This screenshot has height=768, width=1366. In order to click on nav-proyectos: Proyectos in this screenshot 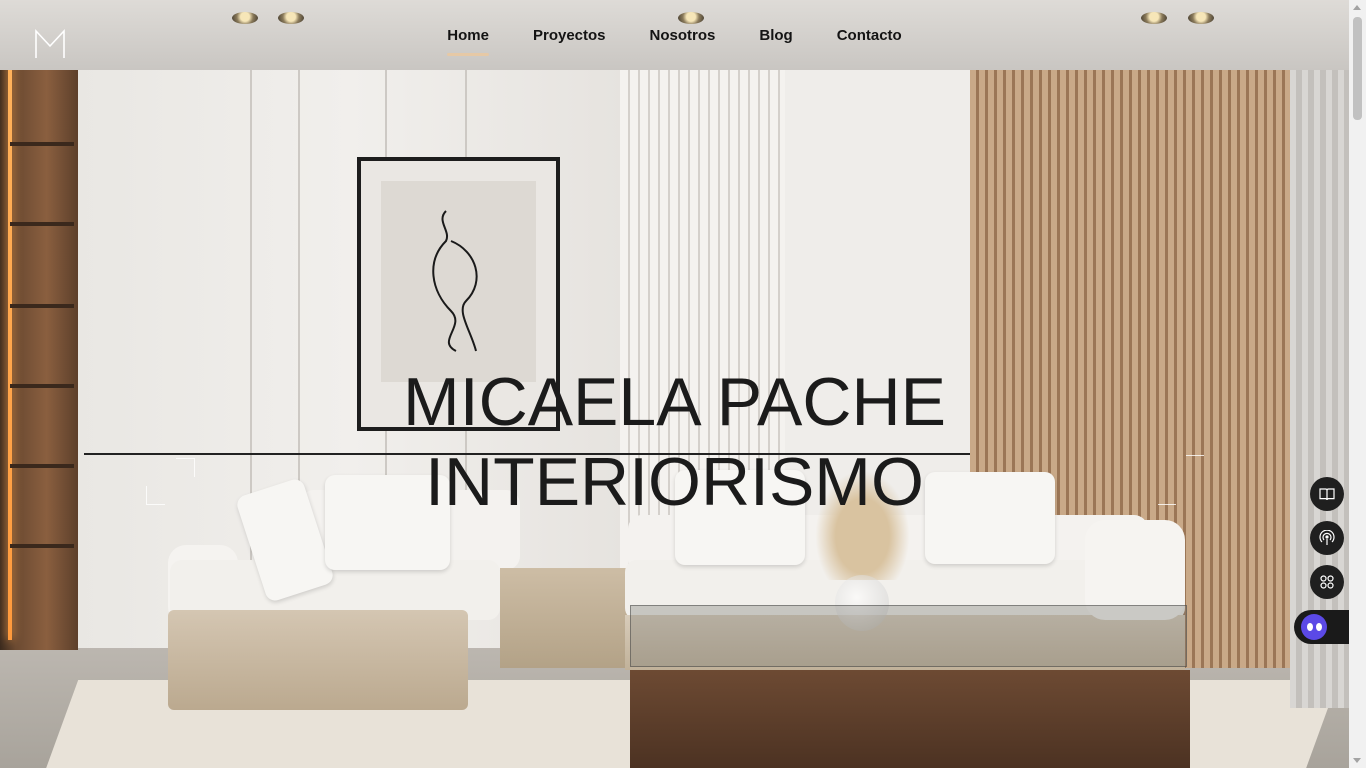, I will do `click(569, 35)`.